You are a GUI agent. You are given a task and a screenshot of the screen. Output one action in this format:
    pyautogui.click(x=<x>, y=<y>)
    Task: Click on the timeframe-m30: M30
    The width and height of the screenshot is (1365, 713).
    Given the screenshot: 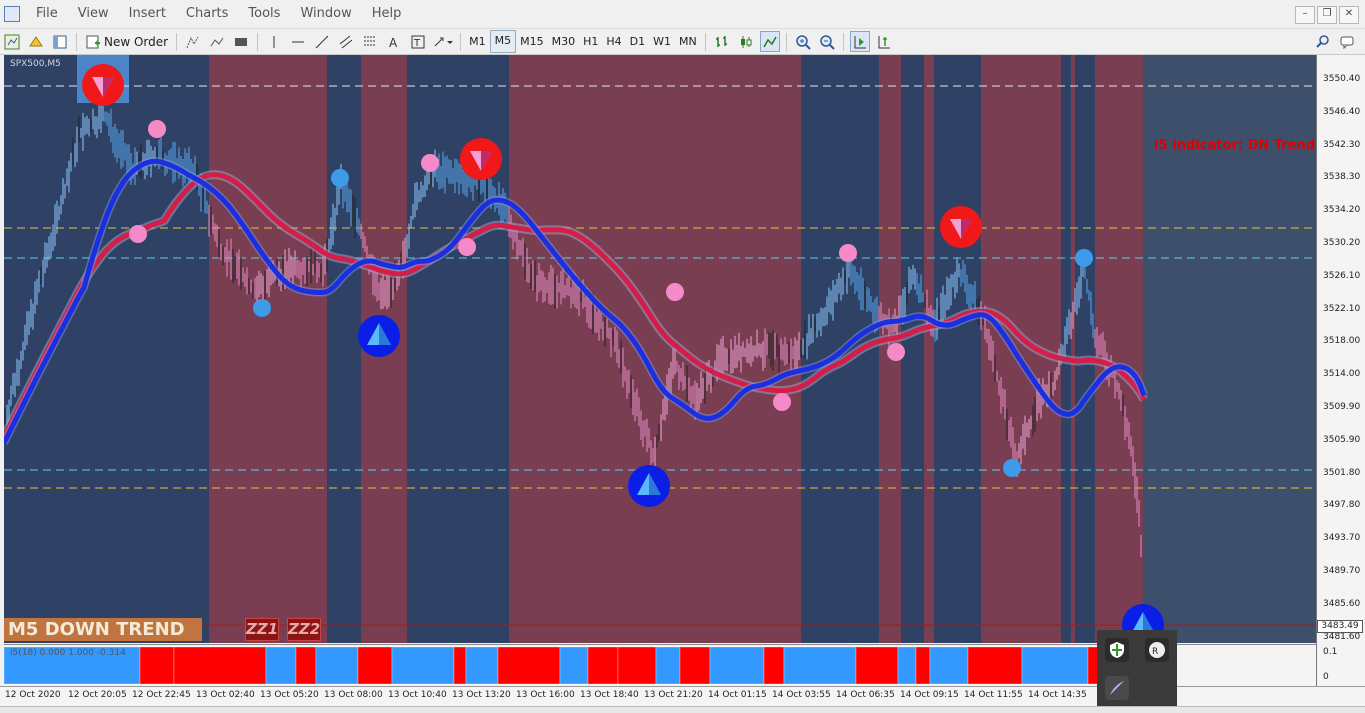 What is the action you would take?
    pyautogui.click(x=564, y=41)
    